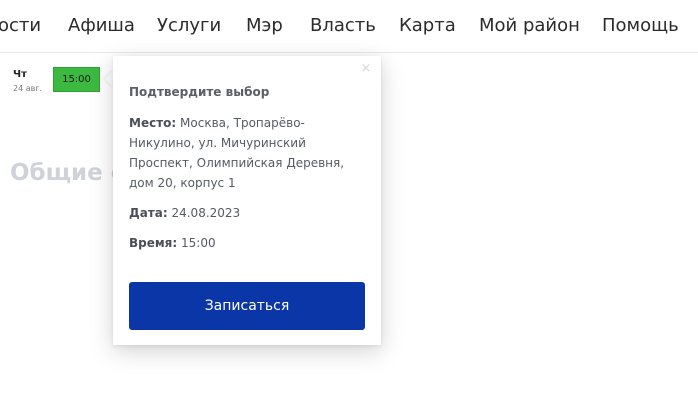 Image resolution: width=698 pixels, height=412 pixels. I want to click on popup-title: Подтвердите выбор, so click(199, 92).